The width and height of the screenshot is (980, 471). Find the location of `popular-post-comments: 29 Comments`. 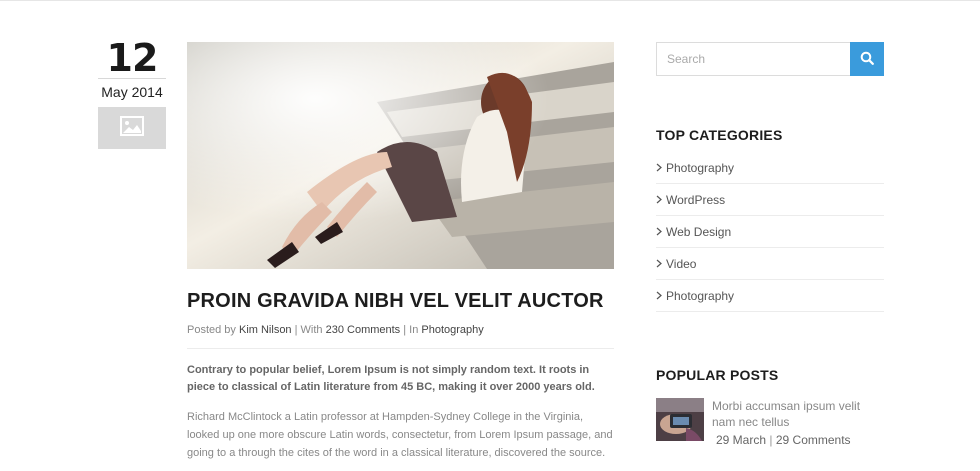

popular-post-comments: 29 Comments is located at coordinates (813, 440).